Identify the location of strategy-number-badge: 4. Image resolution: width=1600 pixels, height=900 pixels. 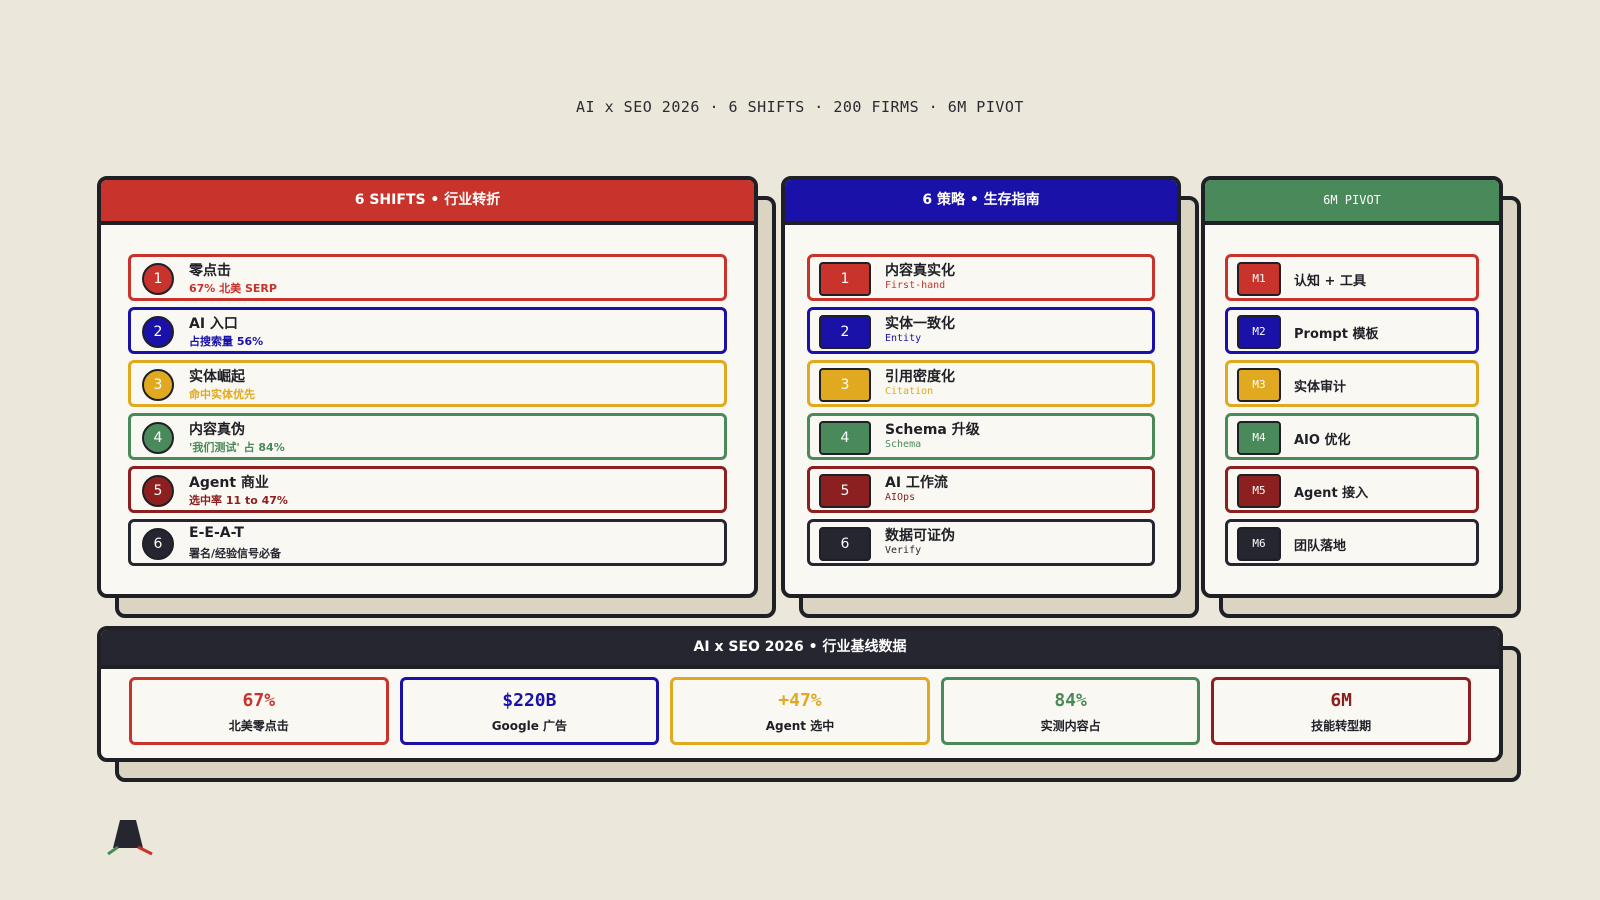
(845, 438).